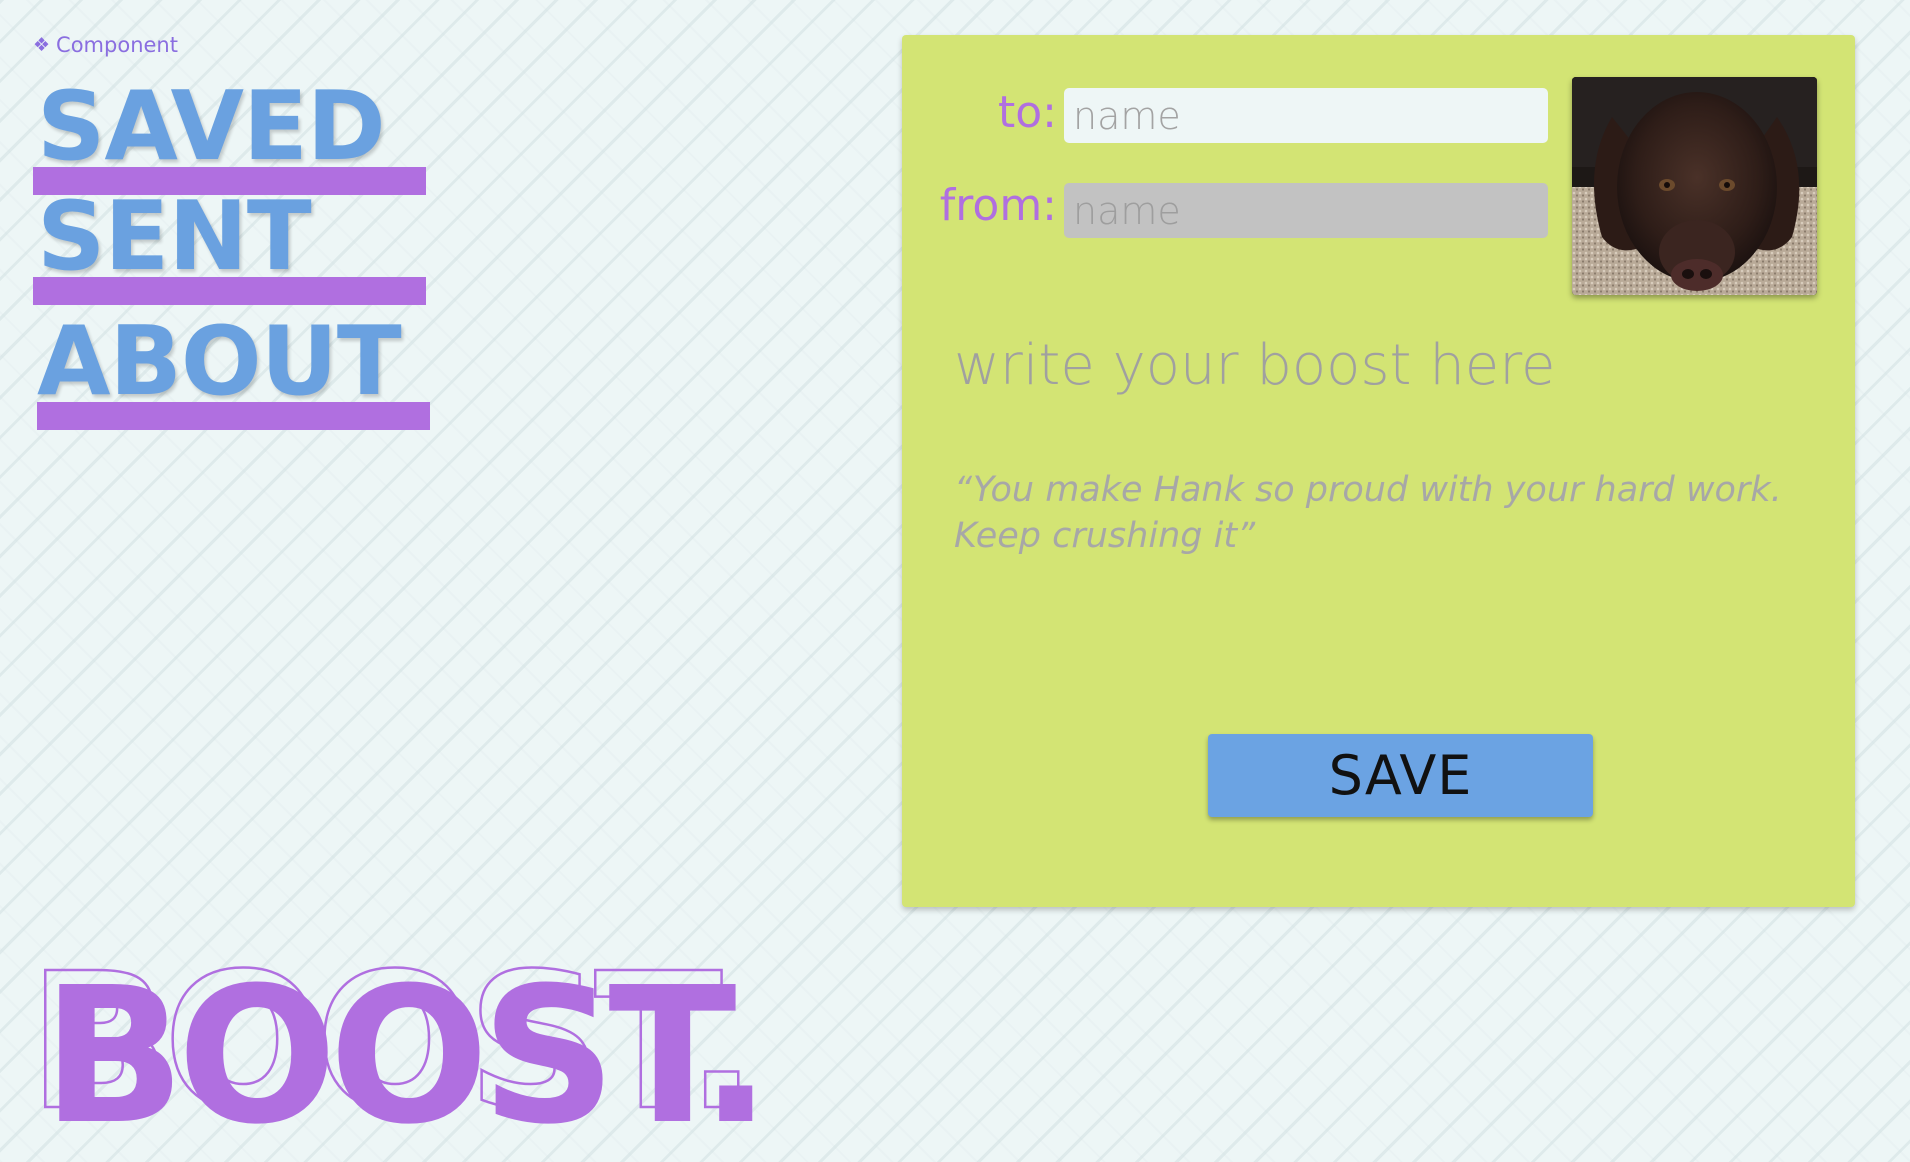  I want to click on nav-label-saved: SAVED, so click(211, 127).